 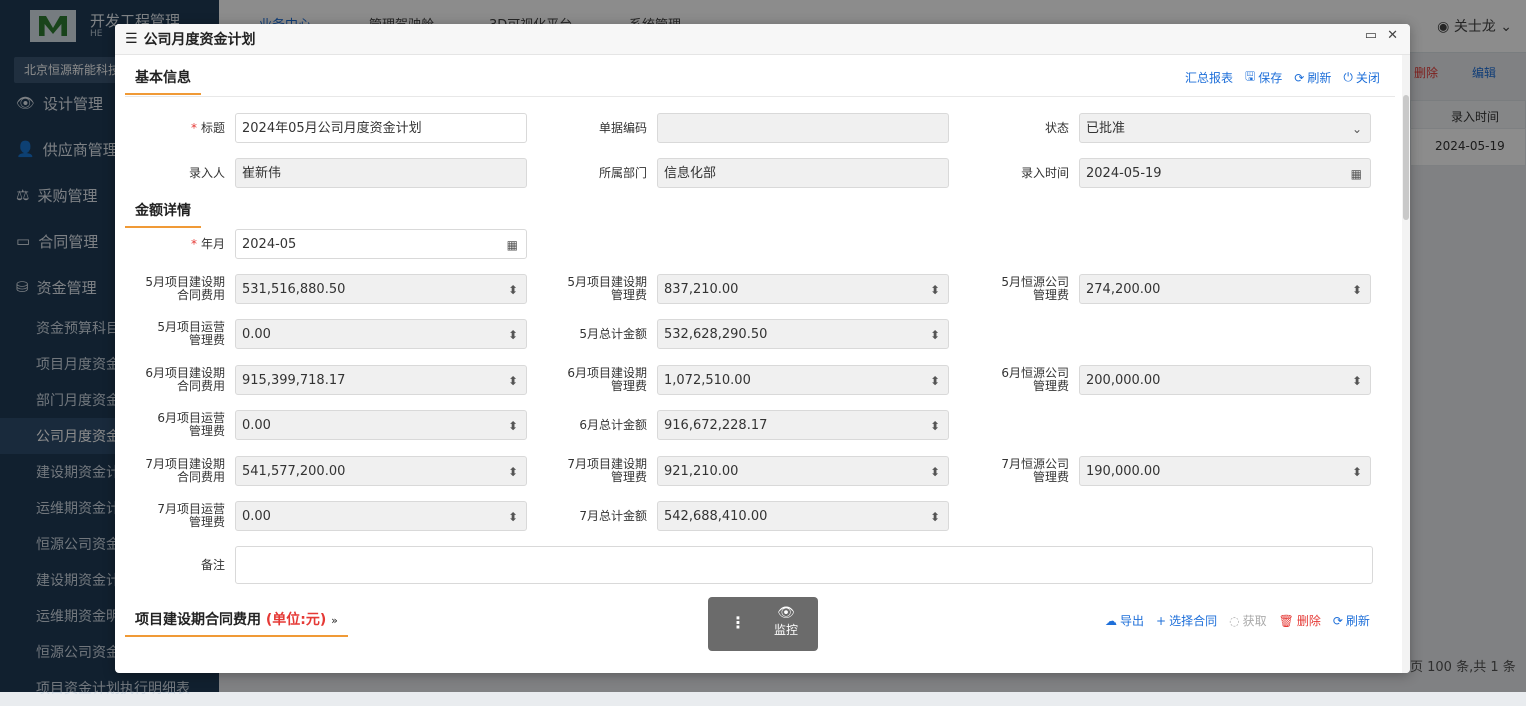 What do you see at coordinates (785, 630) in the screenshot?
I see `monitor-label: 监控` at bounding box center [785, 630].